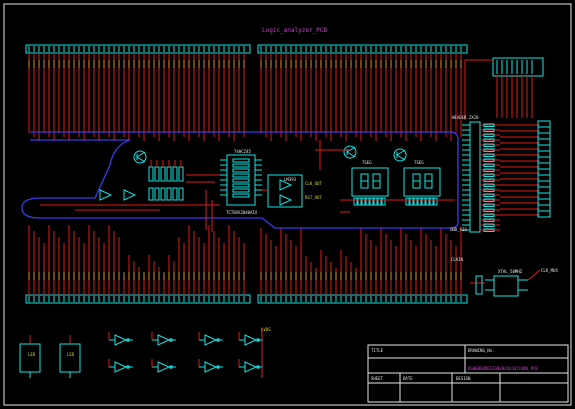 The height and width of the screenshot is (409, 575). I want to click on connector-top-right, so click(518, 67).